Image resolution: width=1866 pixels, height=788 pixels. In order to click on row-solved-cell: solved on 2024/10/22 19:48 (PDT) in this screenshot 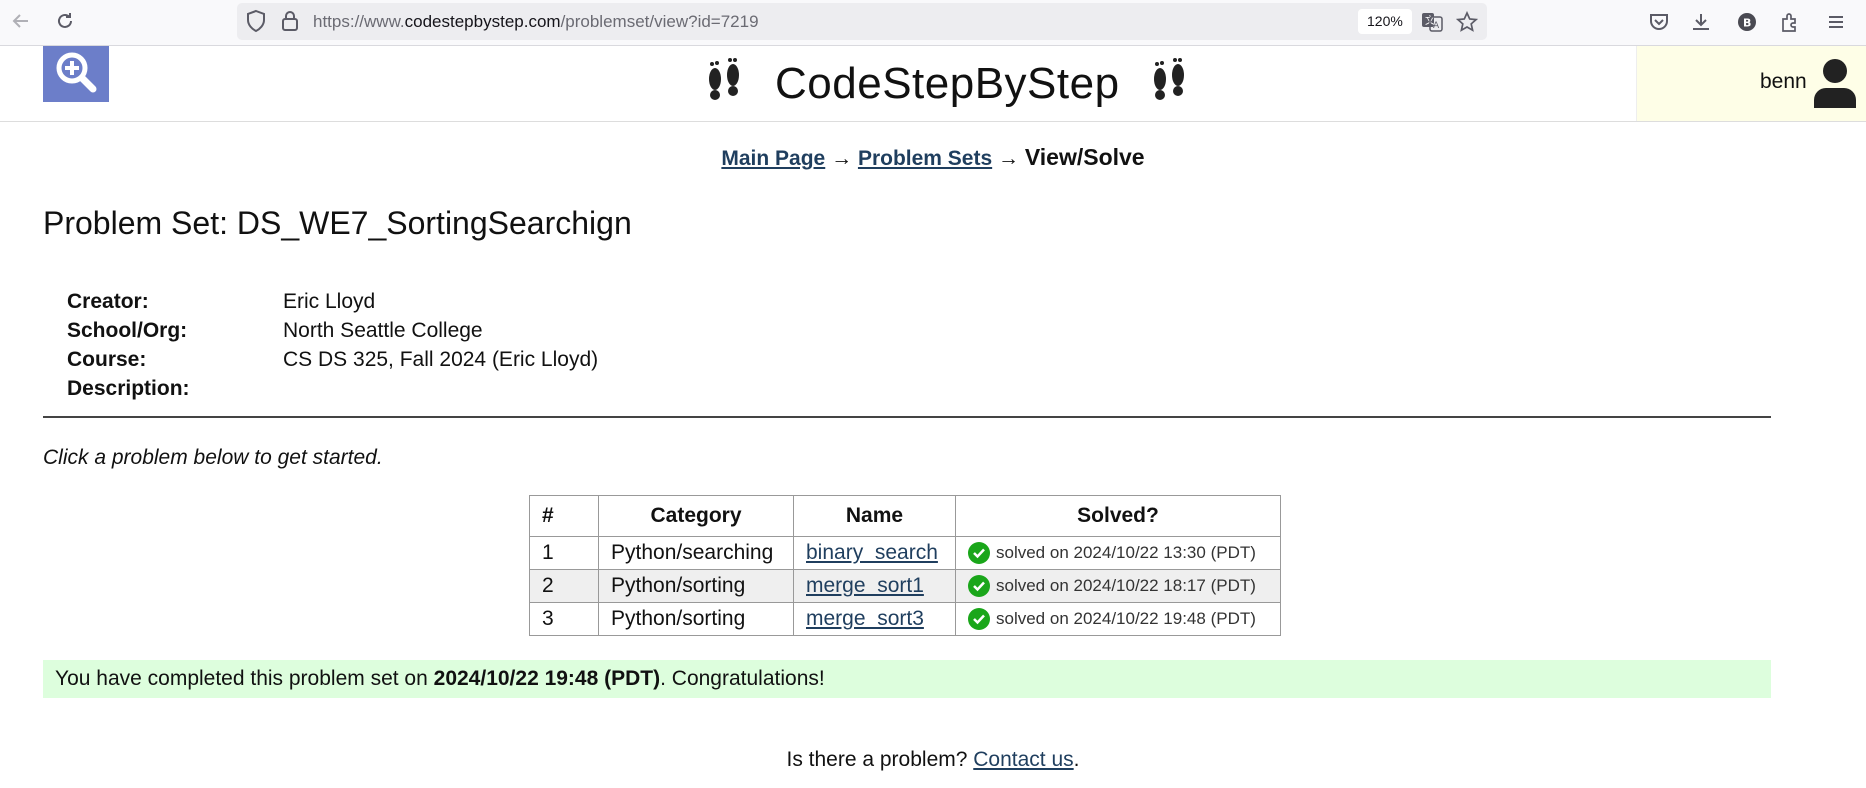, I will do `click(1118, 619)`.